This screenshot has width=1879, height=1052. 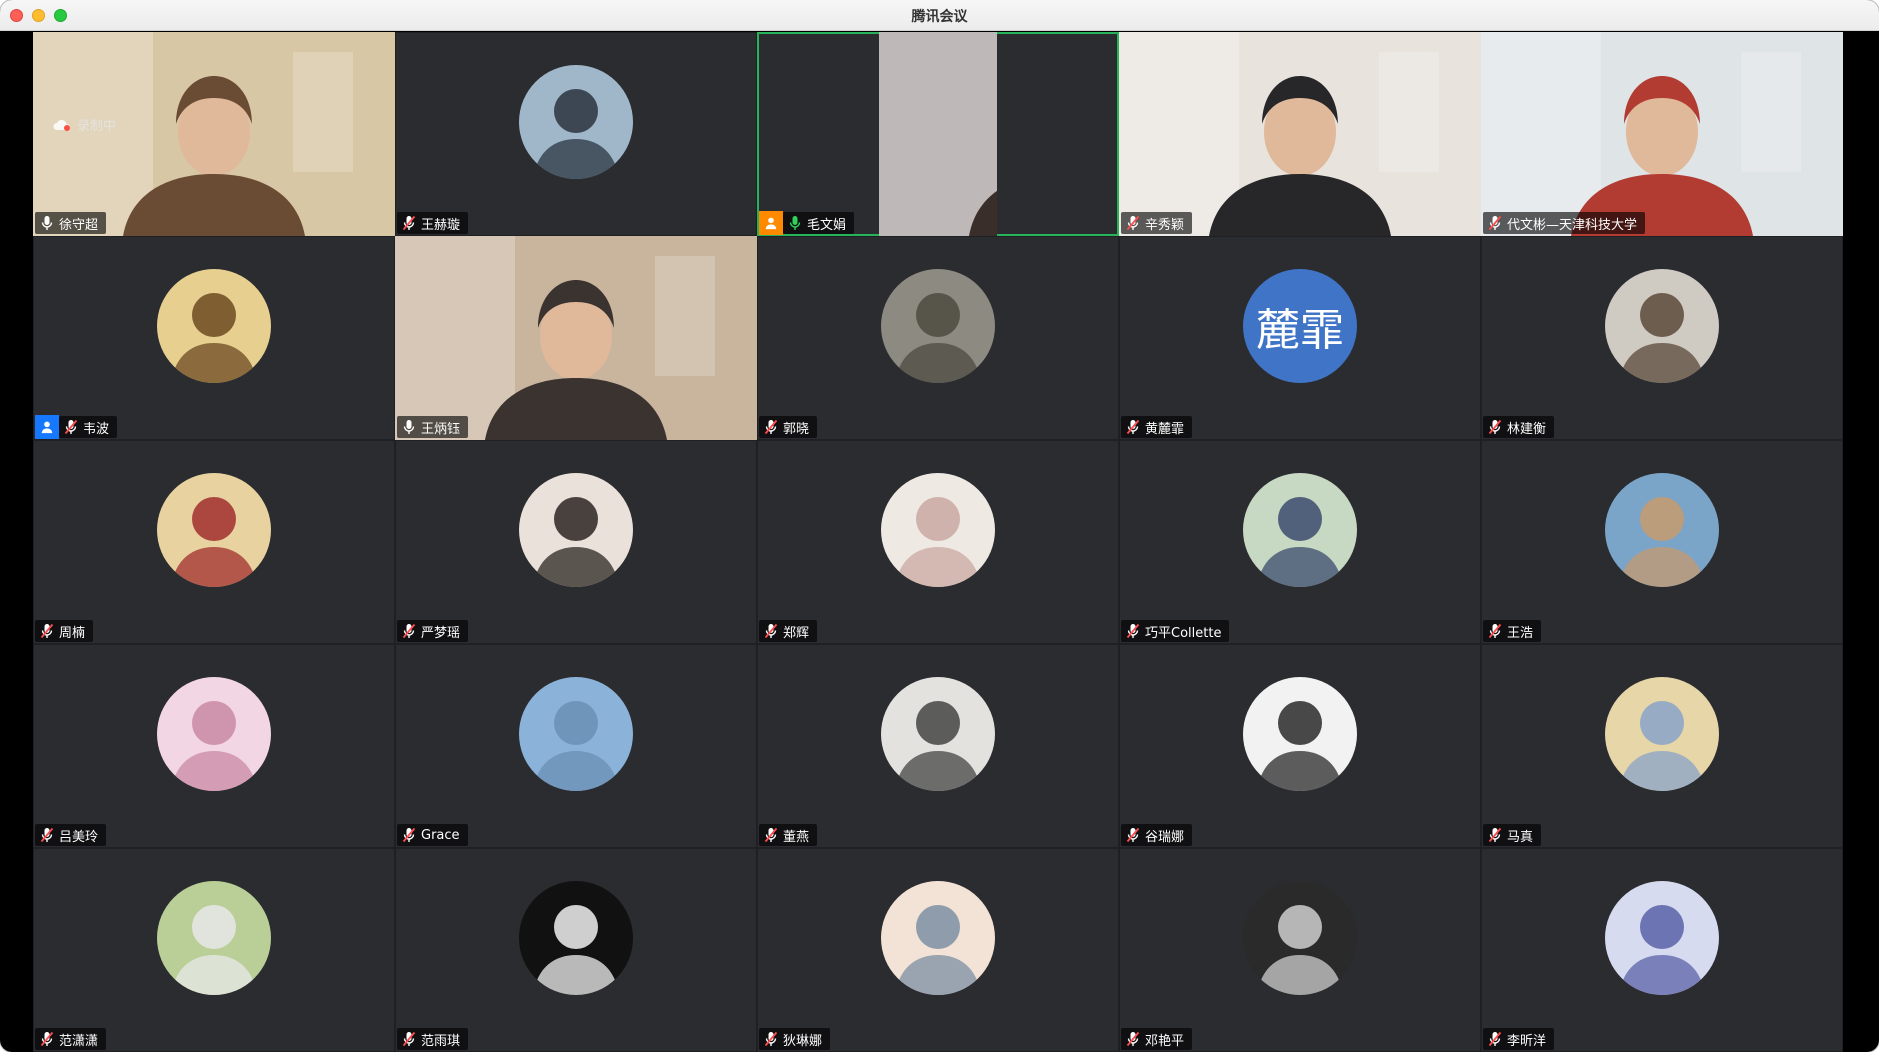 I want to click on participant-name-tag: 王炳钰, so click(x=433, y=427).